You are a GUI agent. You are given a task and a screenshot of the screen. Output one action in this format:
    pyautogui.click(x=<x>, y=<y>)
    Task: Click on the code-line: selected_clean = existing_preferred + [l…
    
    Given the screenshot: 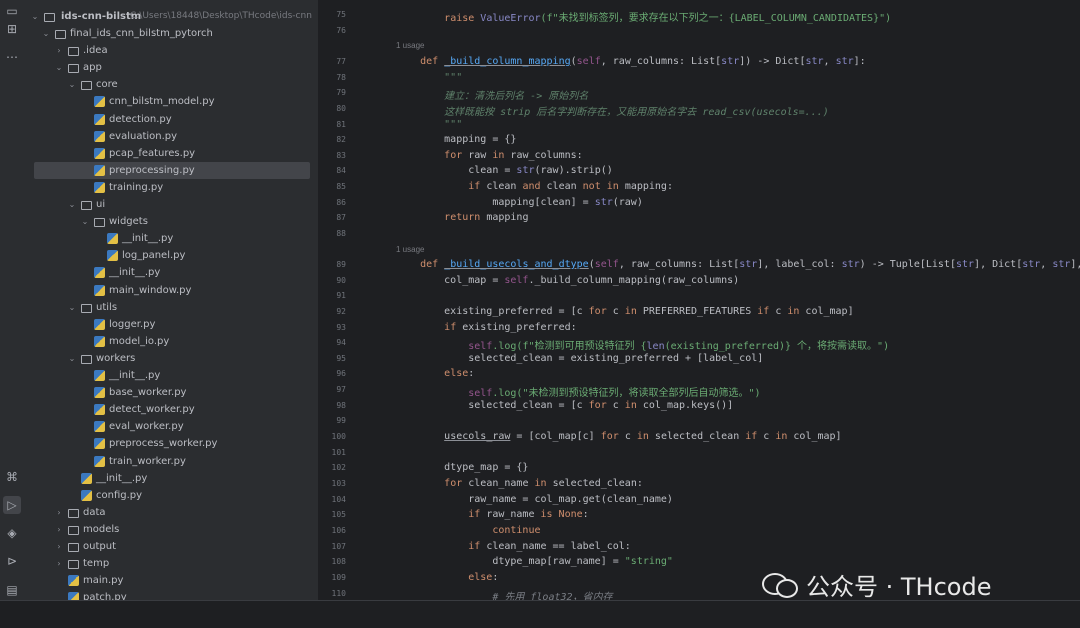 What is the action you would take?
    pyautogui.click(x=579, y=358)
    